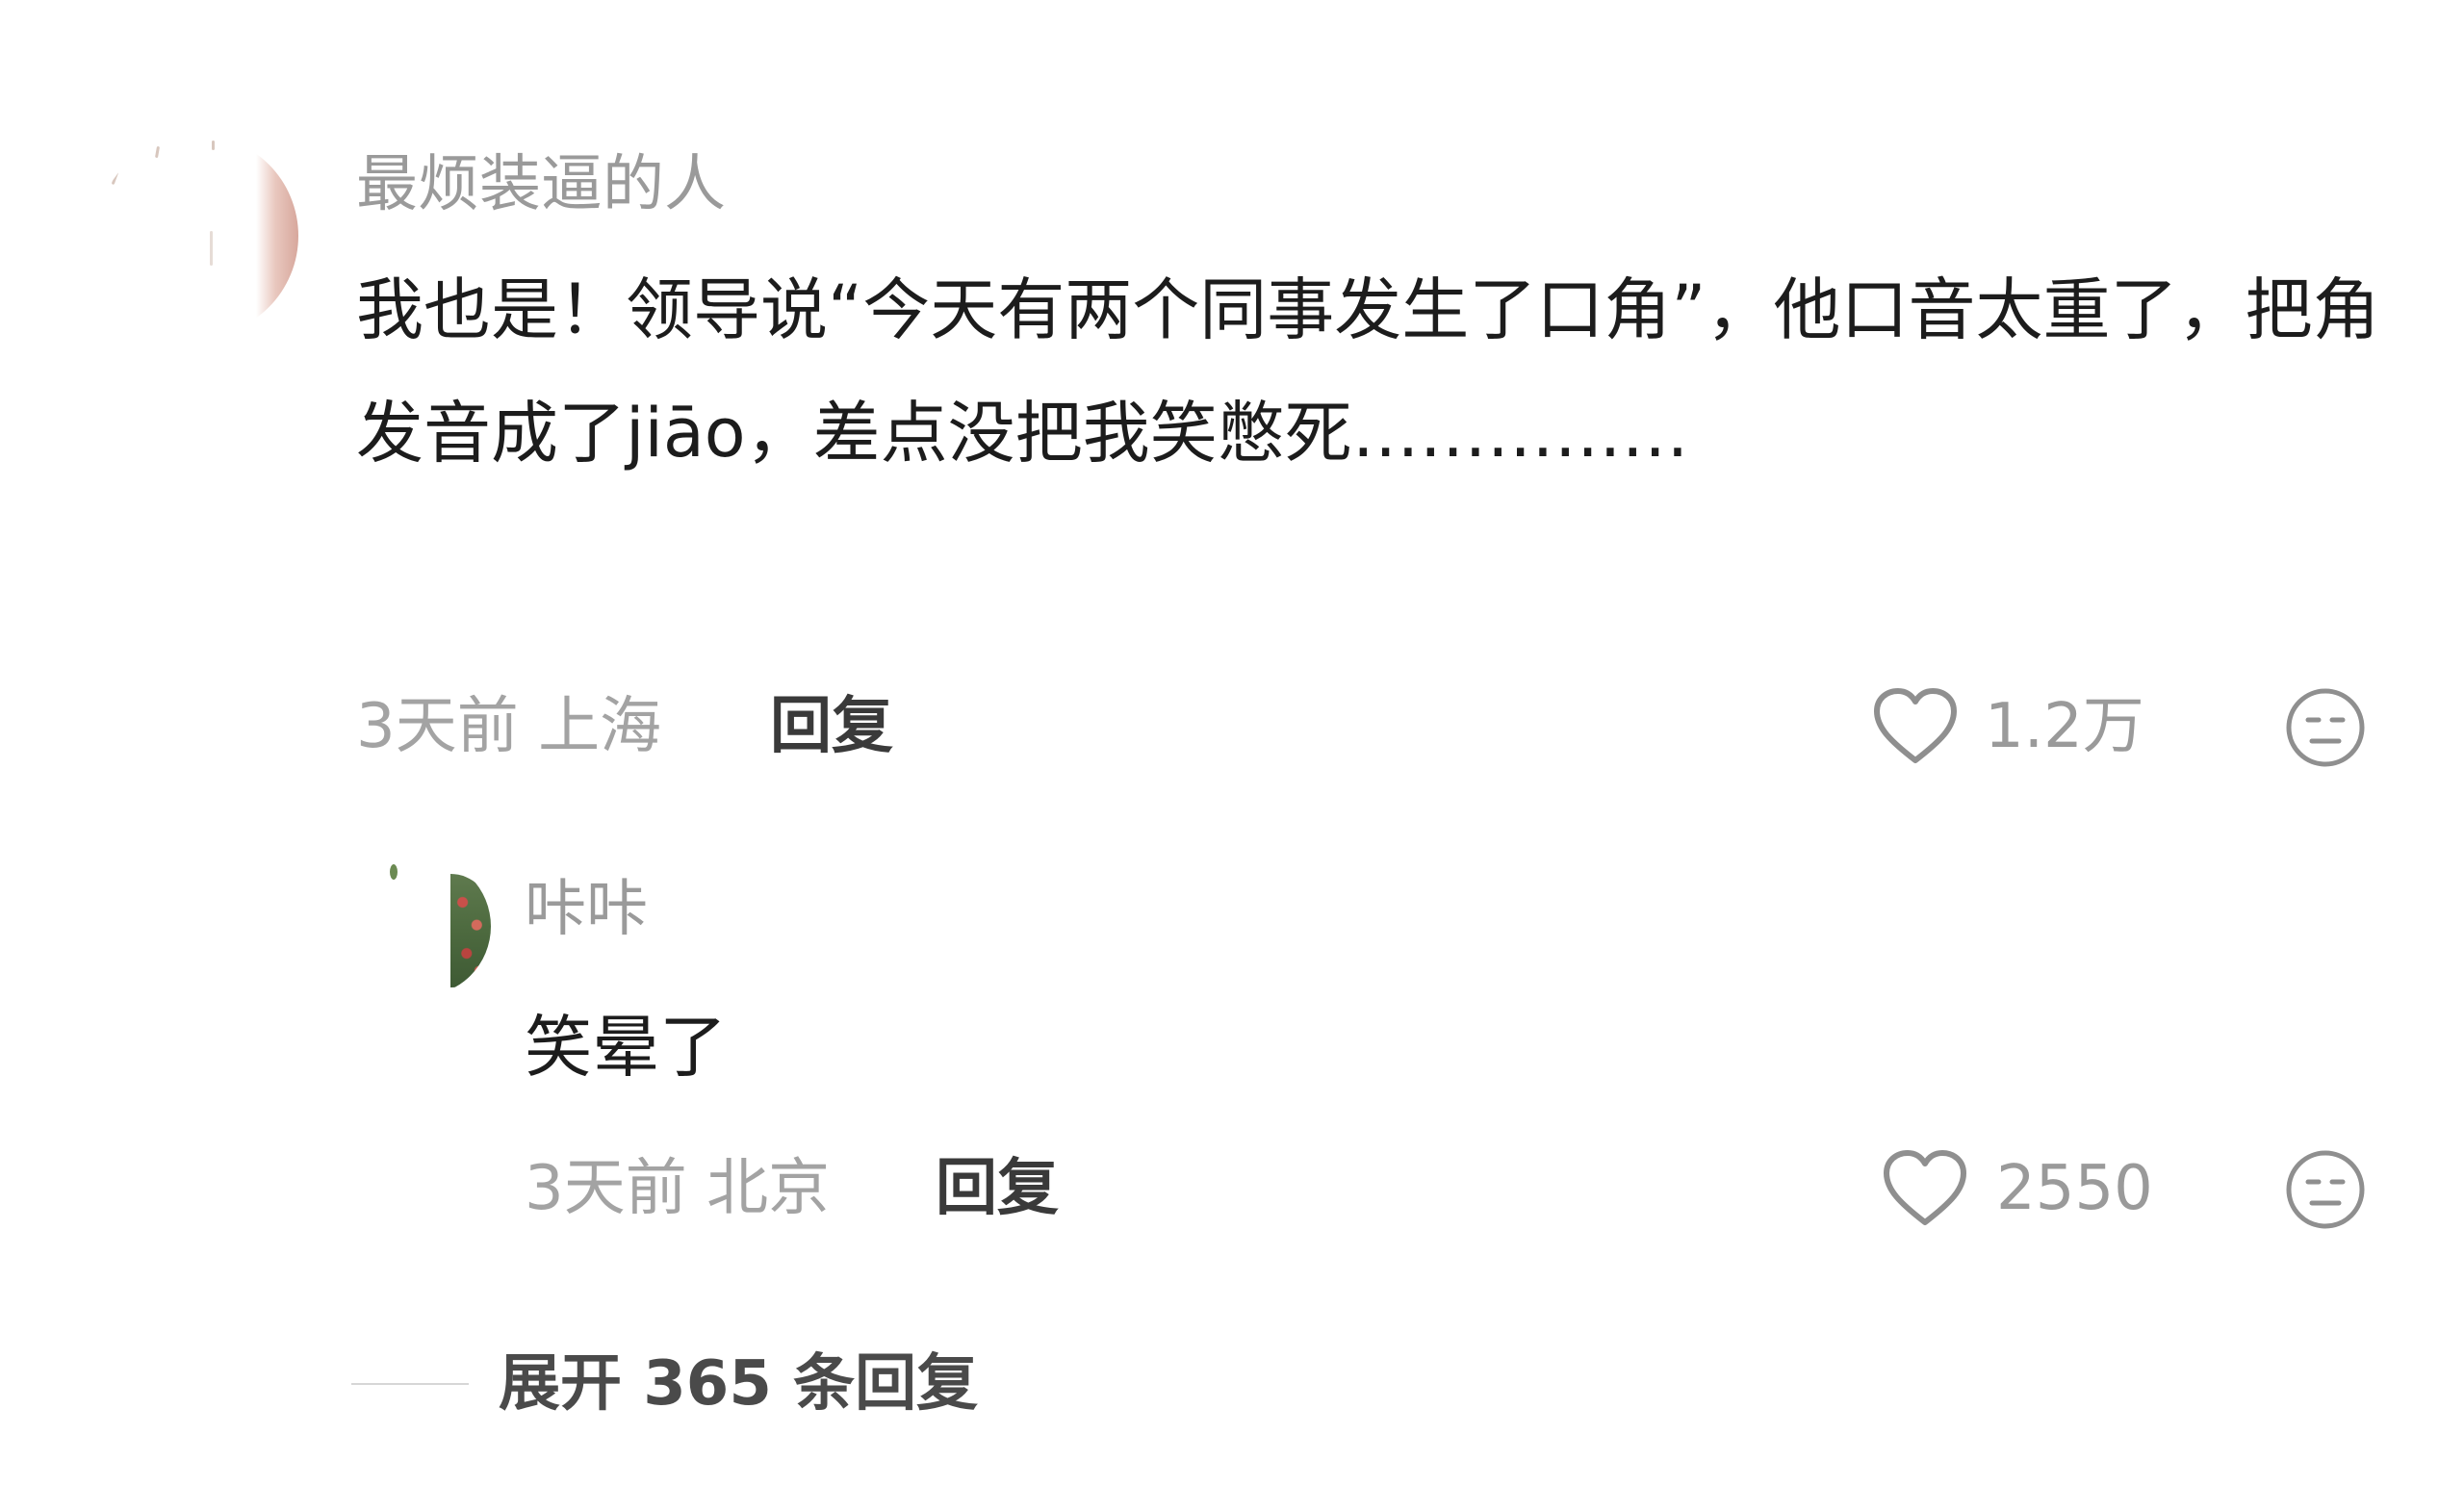 The width and height of the screenshot is (2464, 1486). Describe the element at coordinates (831, 726) in the screenshot. I see `reply-button: 回复` at that location.